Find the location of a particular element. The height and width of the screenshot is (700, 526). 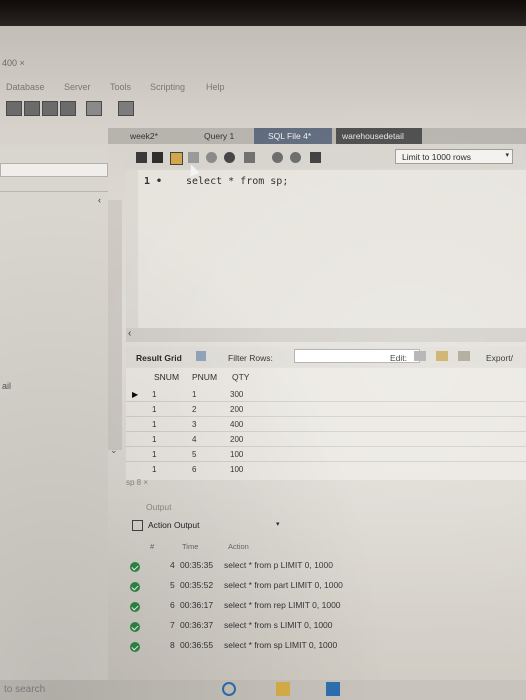

current-row-arrow-icon: ▶ is located at coordinates (135, 394).